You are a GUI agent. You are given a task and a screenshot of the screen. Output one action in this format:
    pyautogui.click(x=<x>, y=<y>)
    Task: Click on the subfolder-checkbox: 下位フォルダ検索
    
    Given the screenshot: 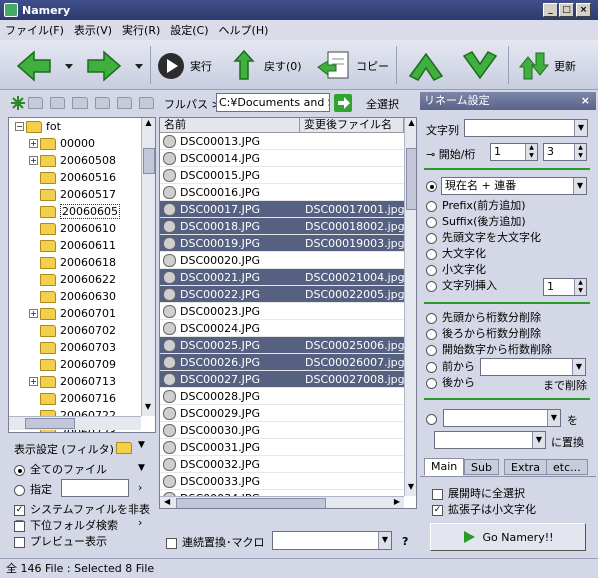 What is the action you would take?
    pyautogui.click(x=66, y=525)
    